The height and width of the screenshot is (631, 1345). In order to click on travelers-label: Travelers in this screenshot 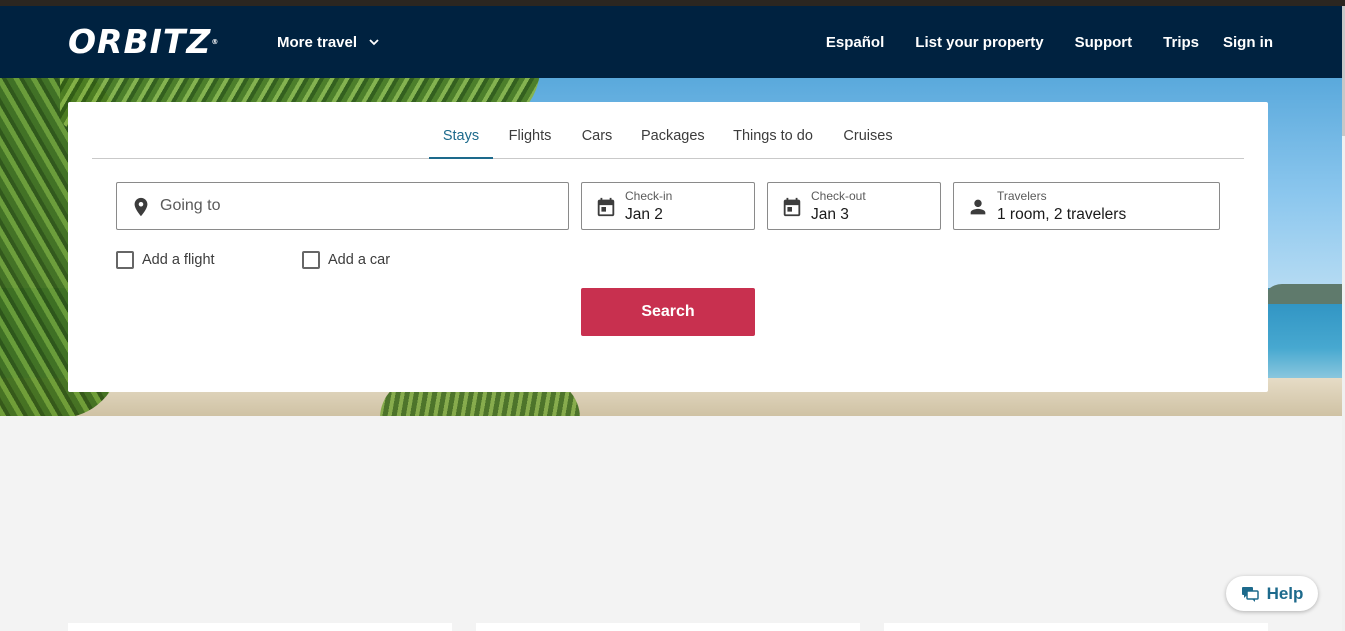, I will do `click(1022, 196)`.